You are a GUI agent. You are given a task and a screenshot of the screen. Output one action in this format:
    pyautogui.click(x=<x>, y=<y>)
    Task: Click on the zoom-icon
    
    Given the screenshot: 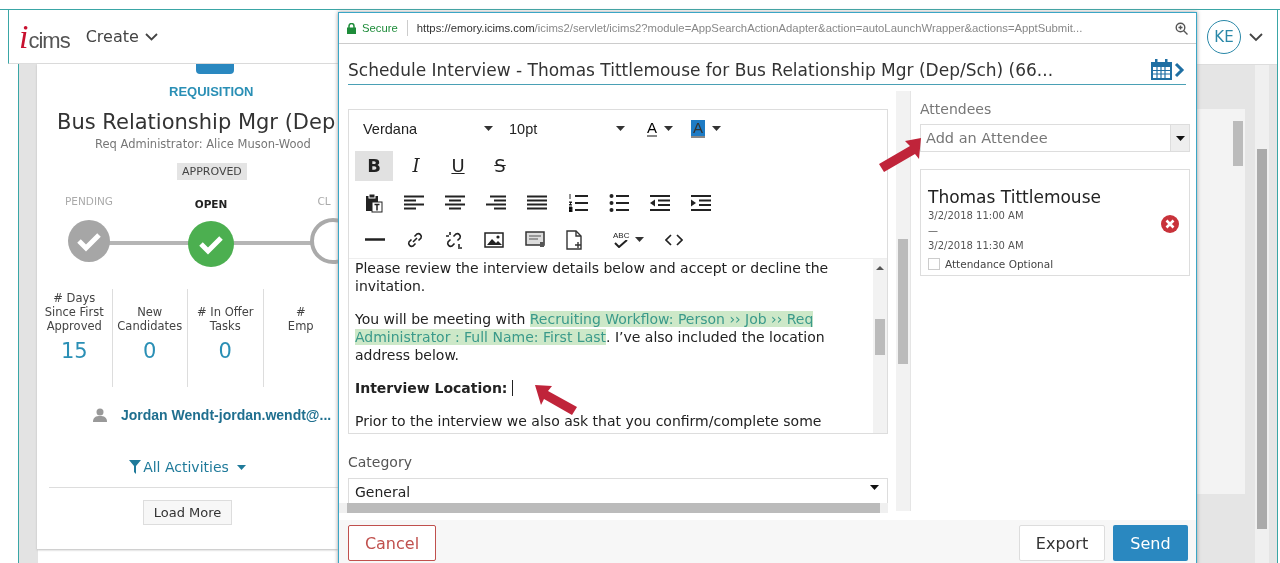 What is the action you would take?
    pyautogui.click(x=1181, y=28)
    